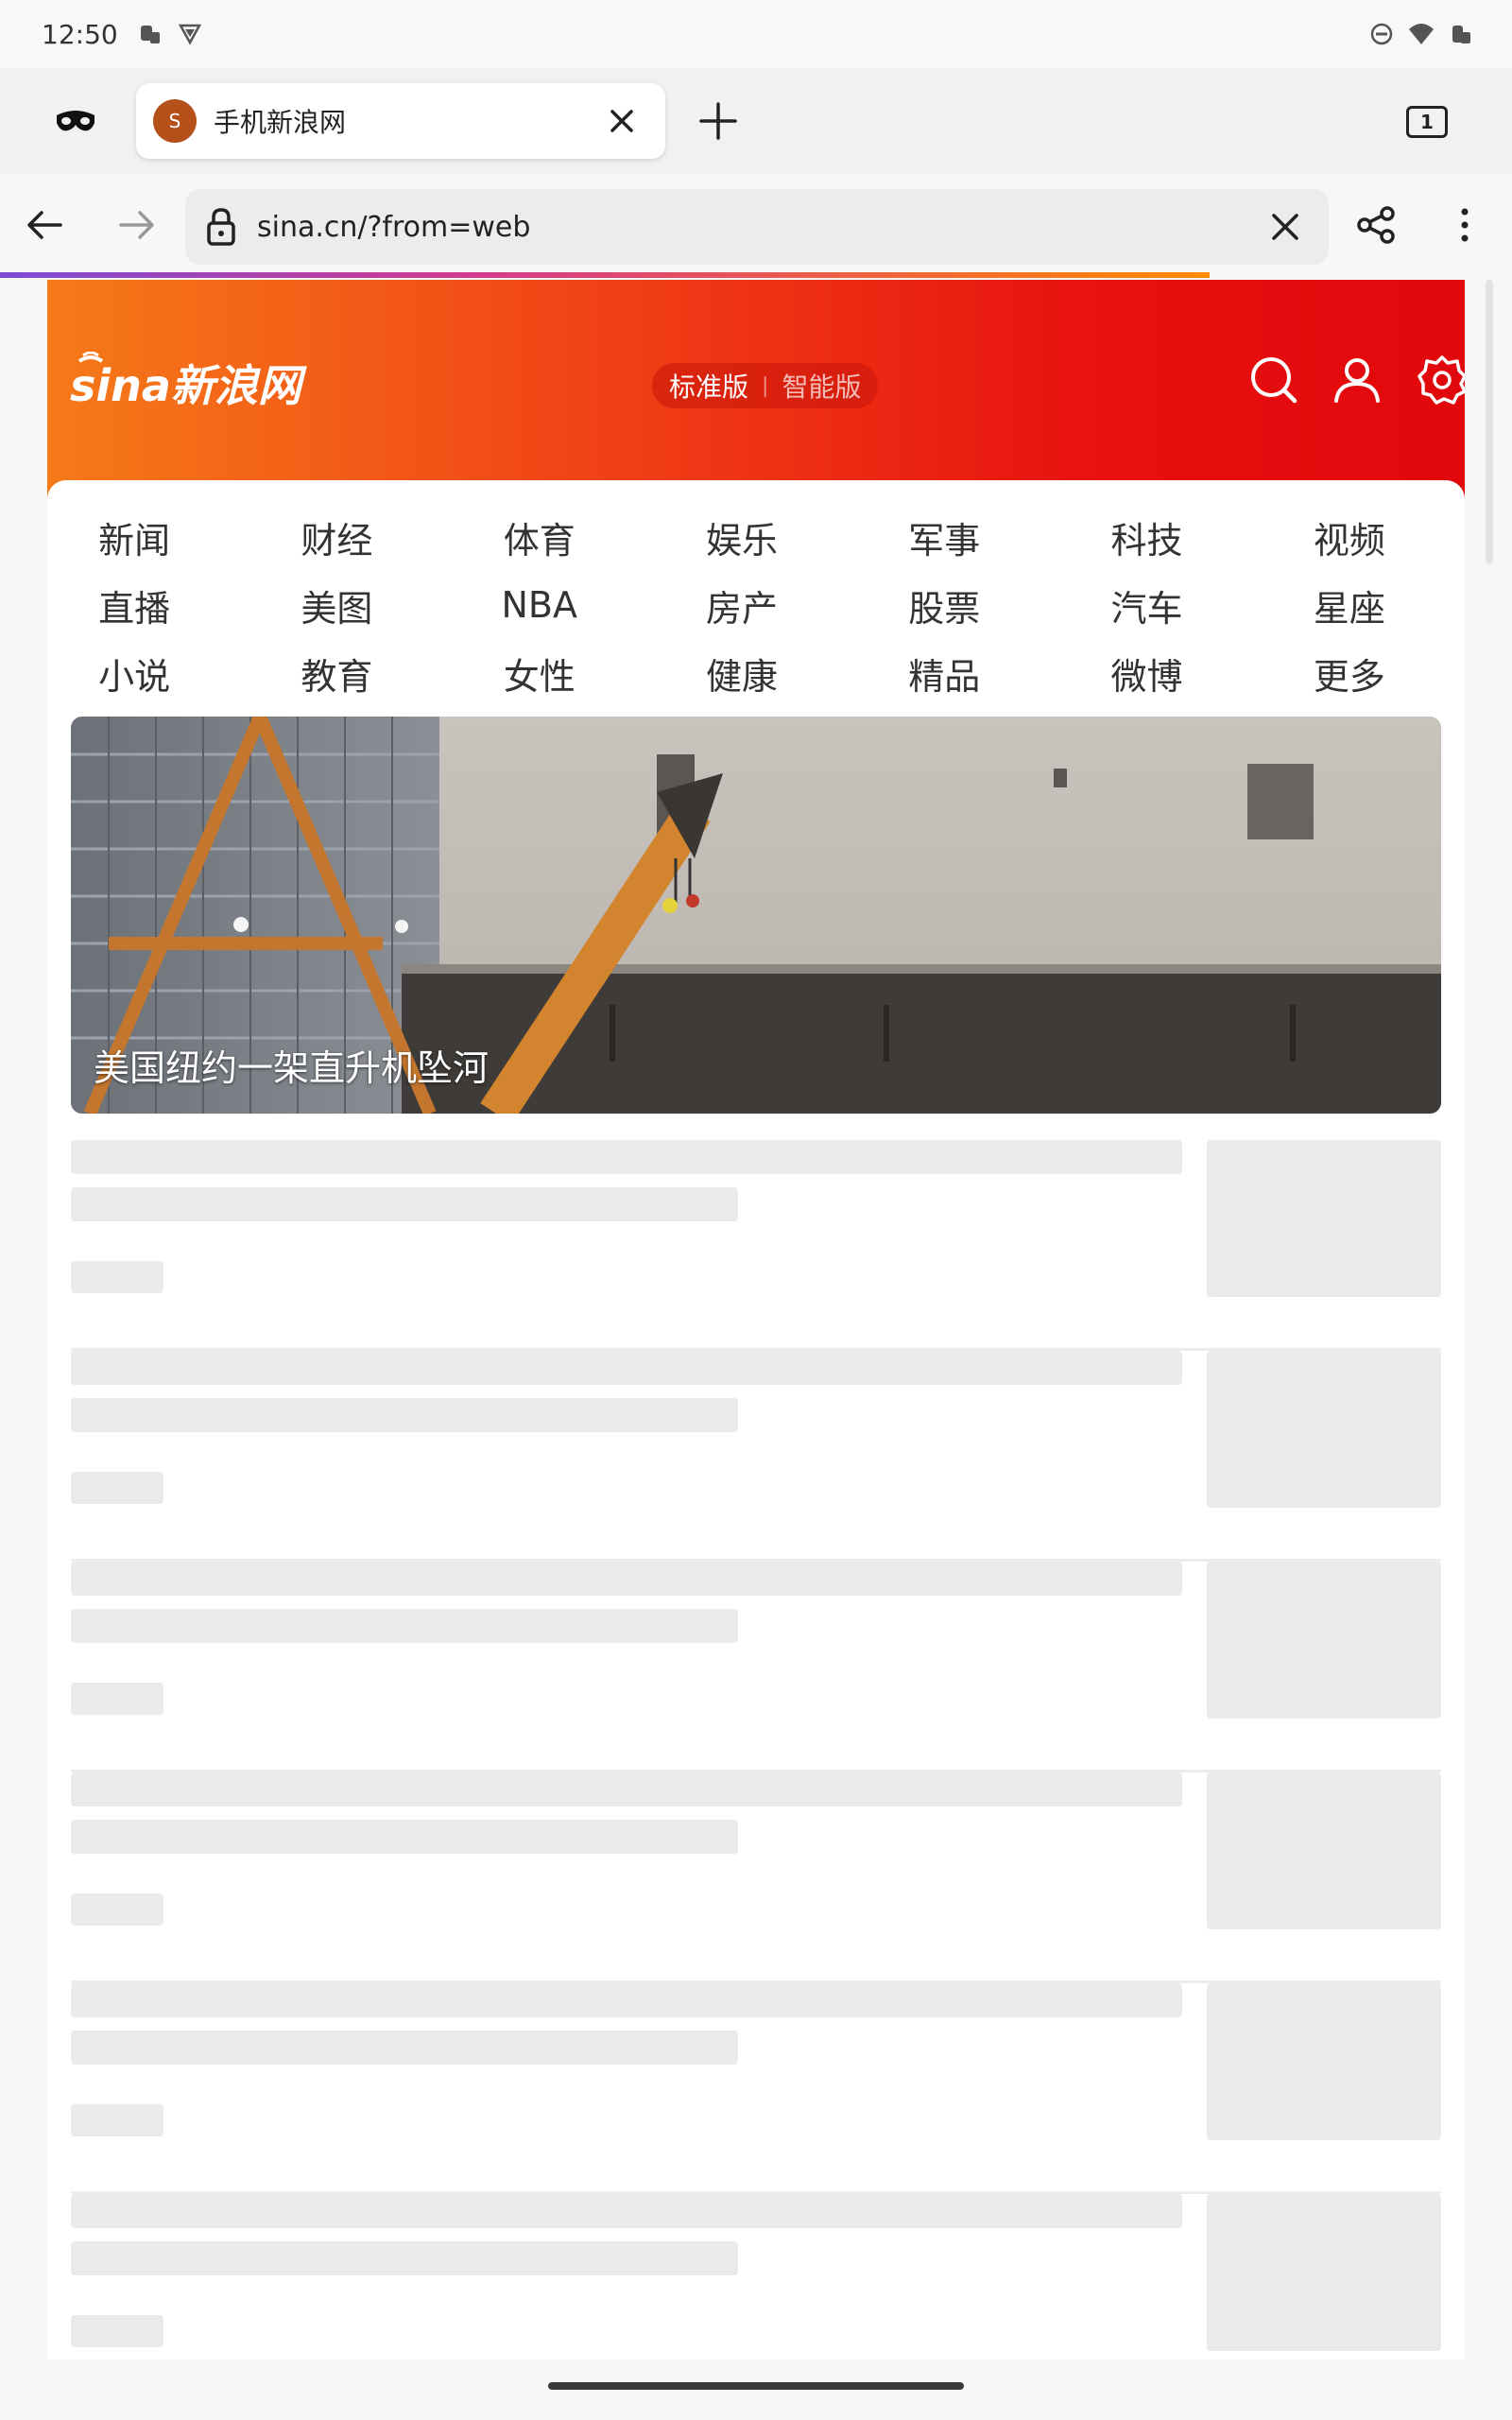 This screenshot has height=2420, width=1512. Describe the element at coordinates (80, 34) in the screenshot. I see `status-time: 12:50` at that location.